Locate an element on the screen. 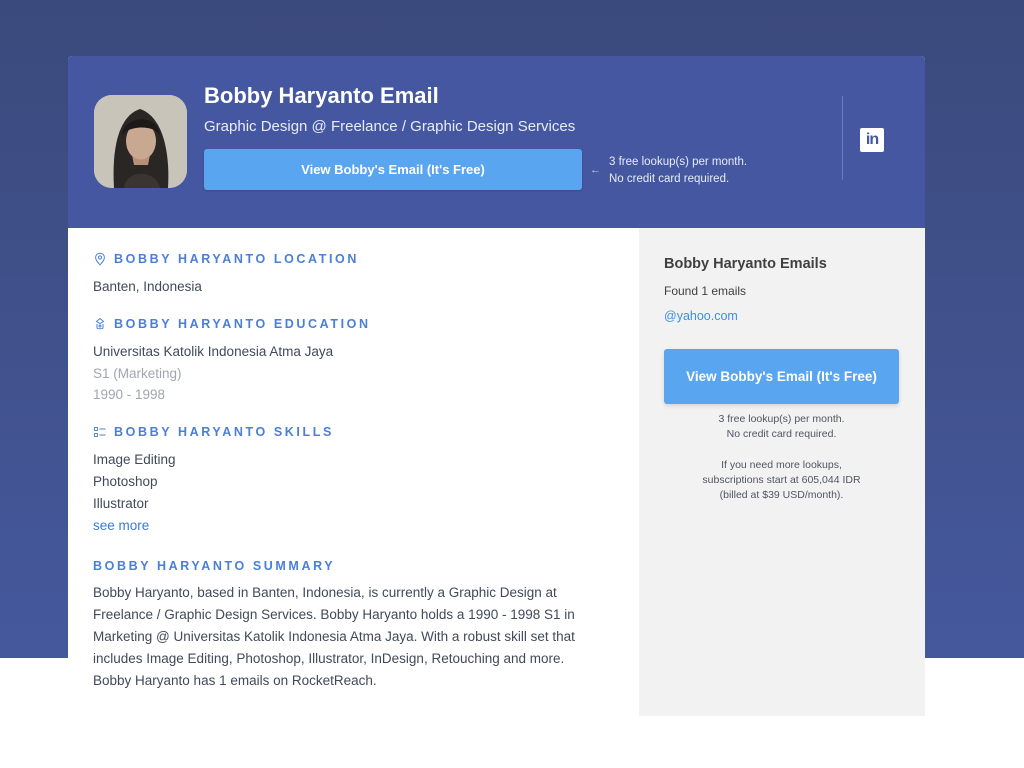 The image size is (1024, 768). education-section-title: BOBBY HARYANTO EDUCATION is located at coordinates (232, 324).